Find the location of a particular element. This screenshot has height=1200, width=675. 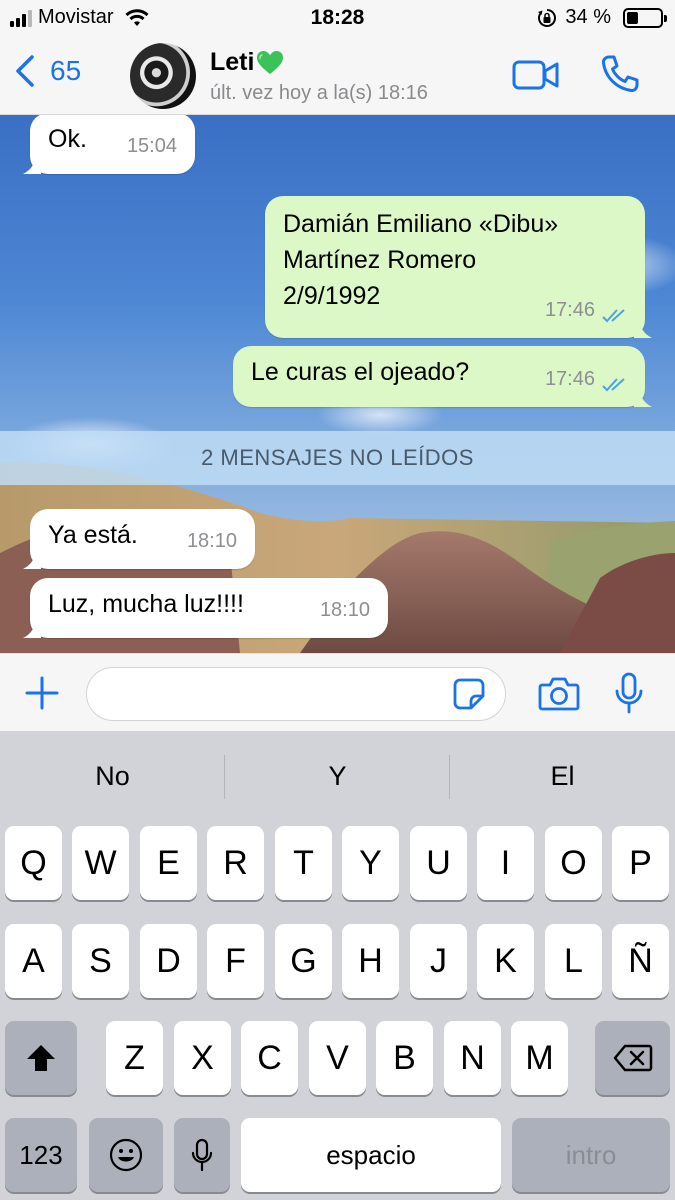

message-bubble: Luz, mucha luz!!!! 18:10 is located at coordinates (205, 608).